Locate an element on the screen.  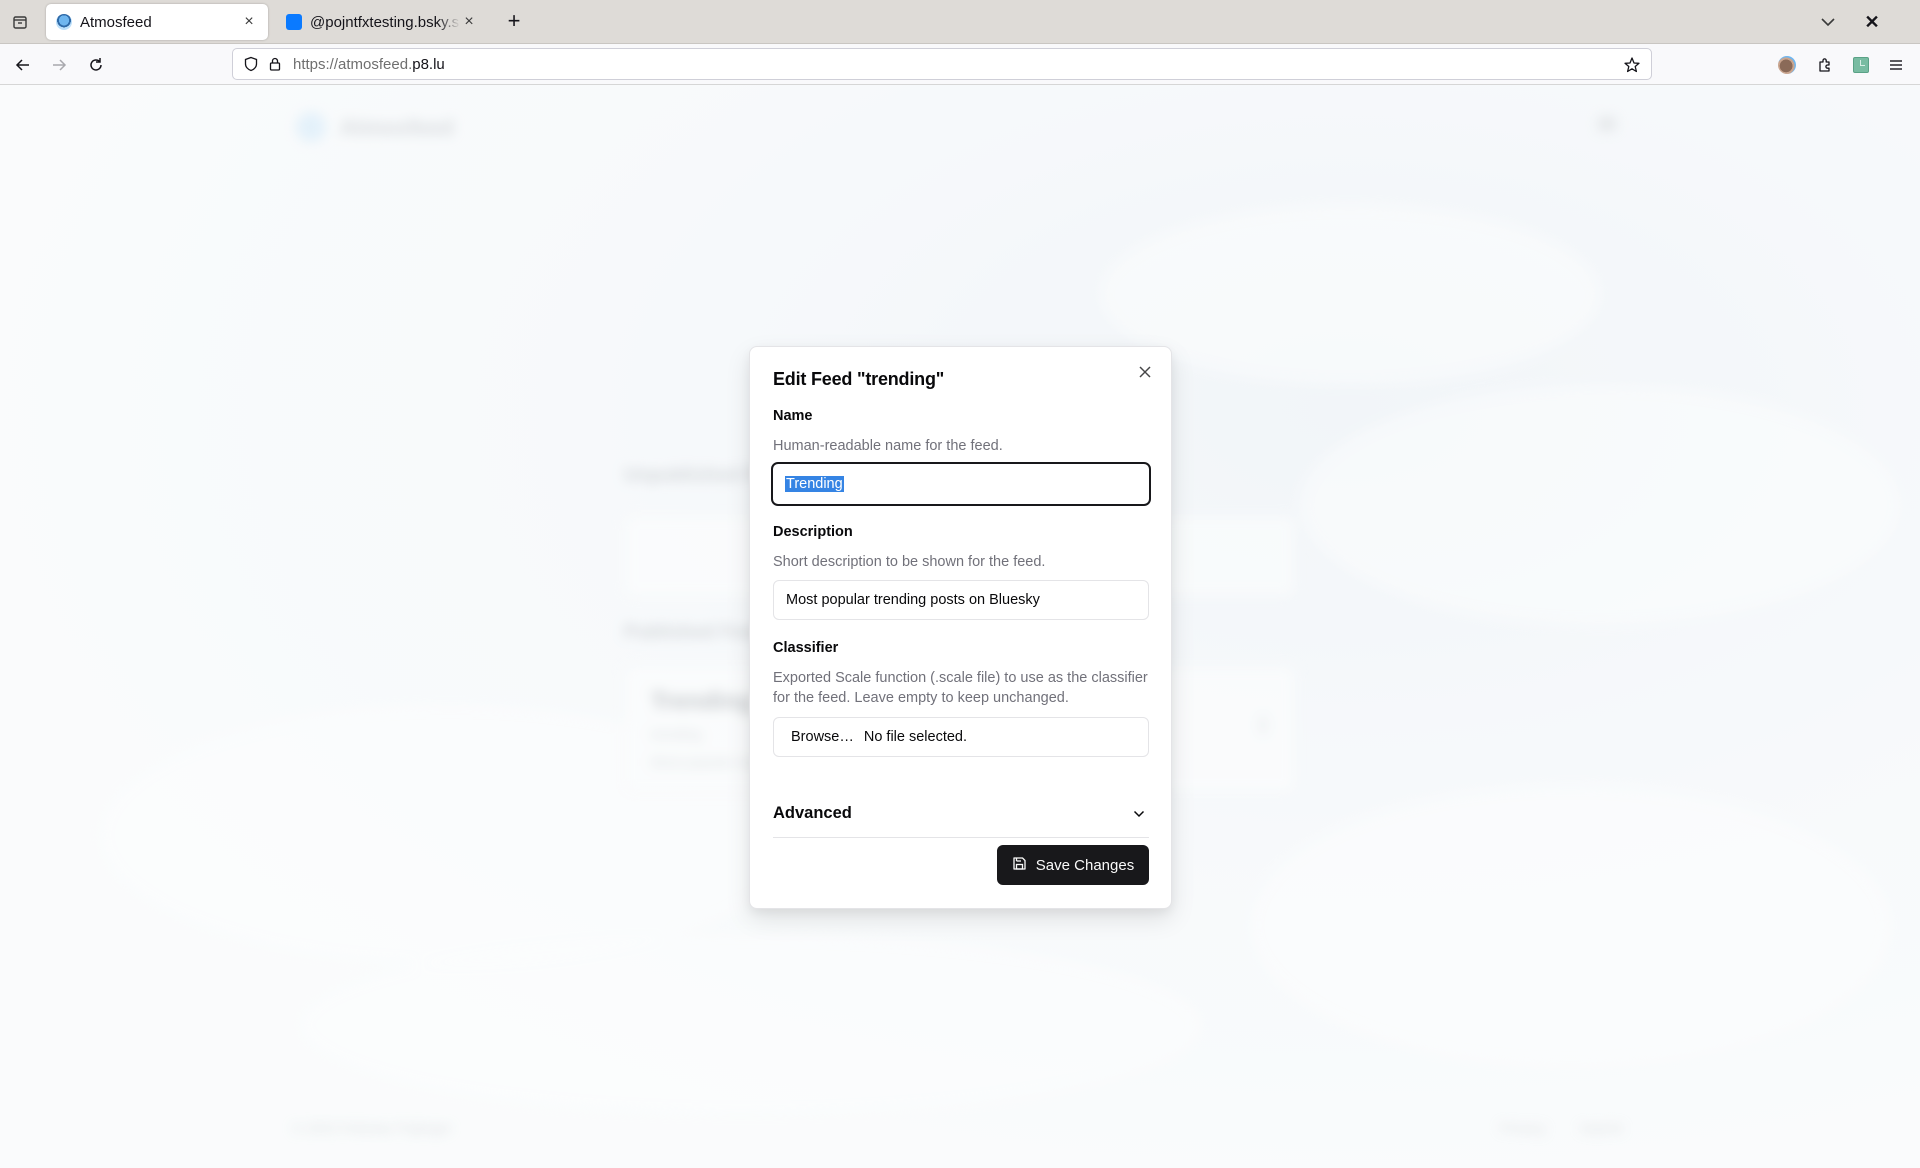
url-prefix: https://atmosfeed. is located at coordinates (353, 64).